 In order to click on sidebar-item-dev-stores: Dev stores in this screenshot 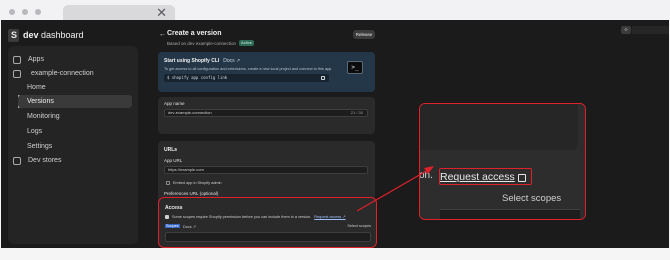, I will do `click(73, 160)`.